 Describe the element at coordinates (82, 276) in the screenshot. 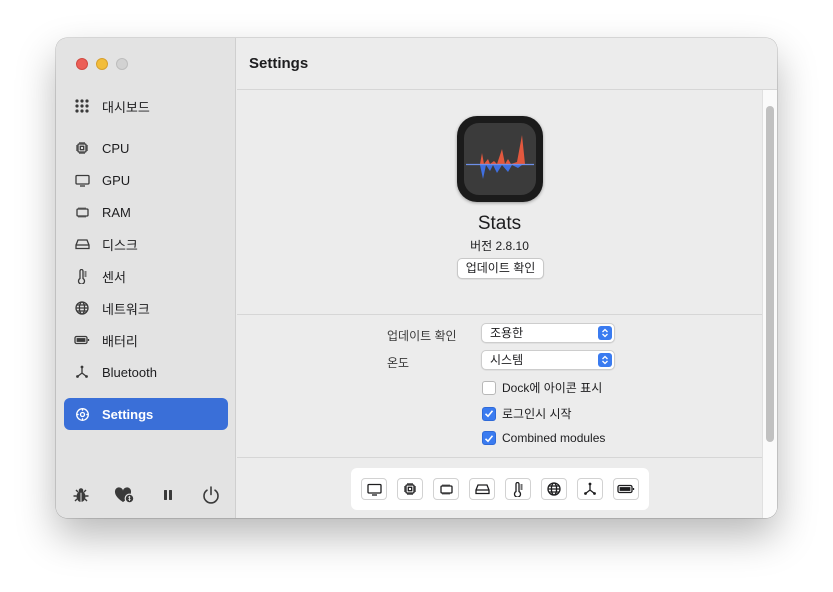

I see `thermometer-icon` at that location.